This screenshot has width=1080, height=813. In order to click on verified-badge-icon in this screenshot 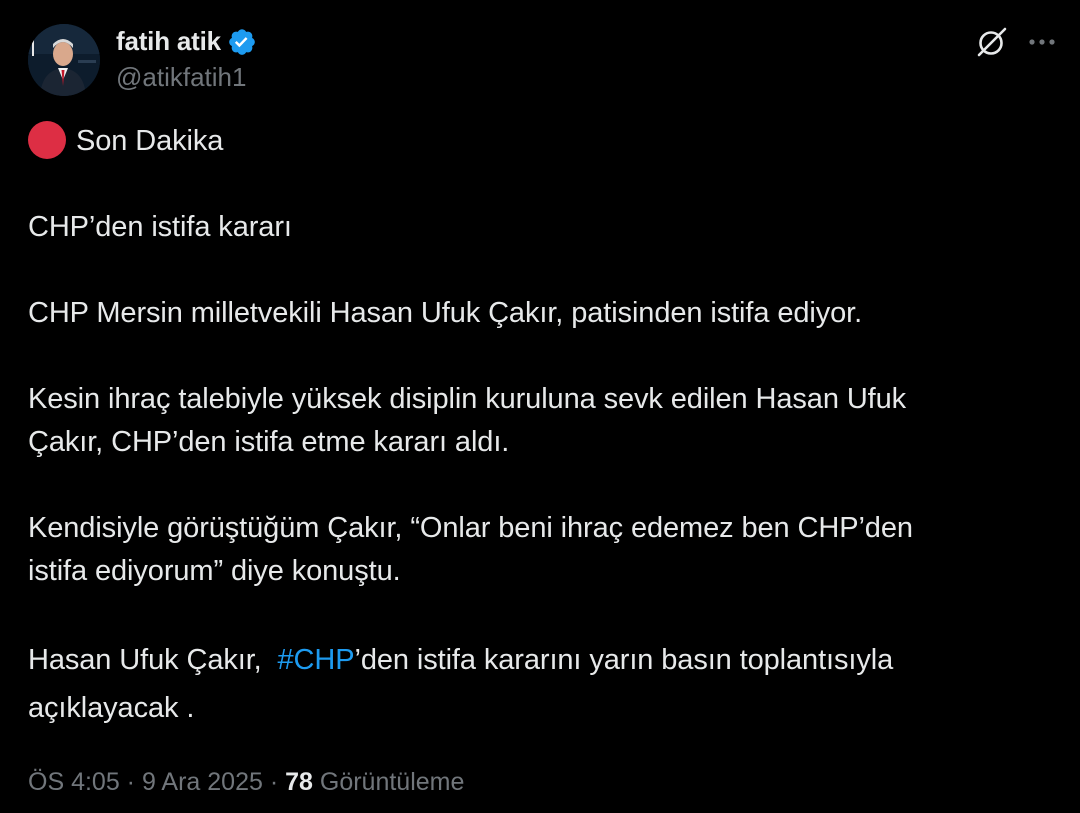, I will do `click(242, 42)`.